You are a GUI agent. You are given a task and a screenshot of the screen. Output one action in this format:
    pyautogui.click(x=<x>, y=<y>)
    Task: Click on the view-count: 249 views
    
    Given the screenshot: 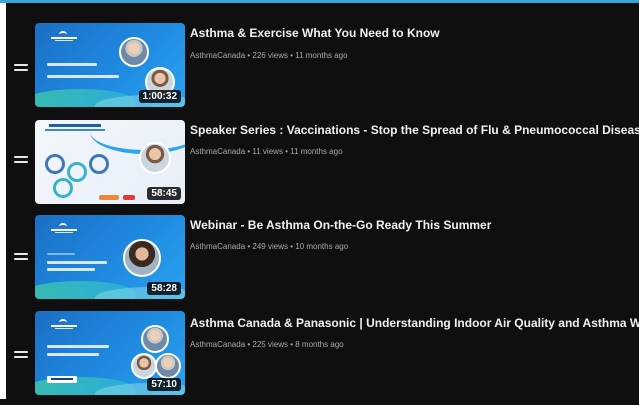 What is the action you would take?
    pyautogui.click(x=270, y=246)
    